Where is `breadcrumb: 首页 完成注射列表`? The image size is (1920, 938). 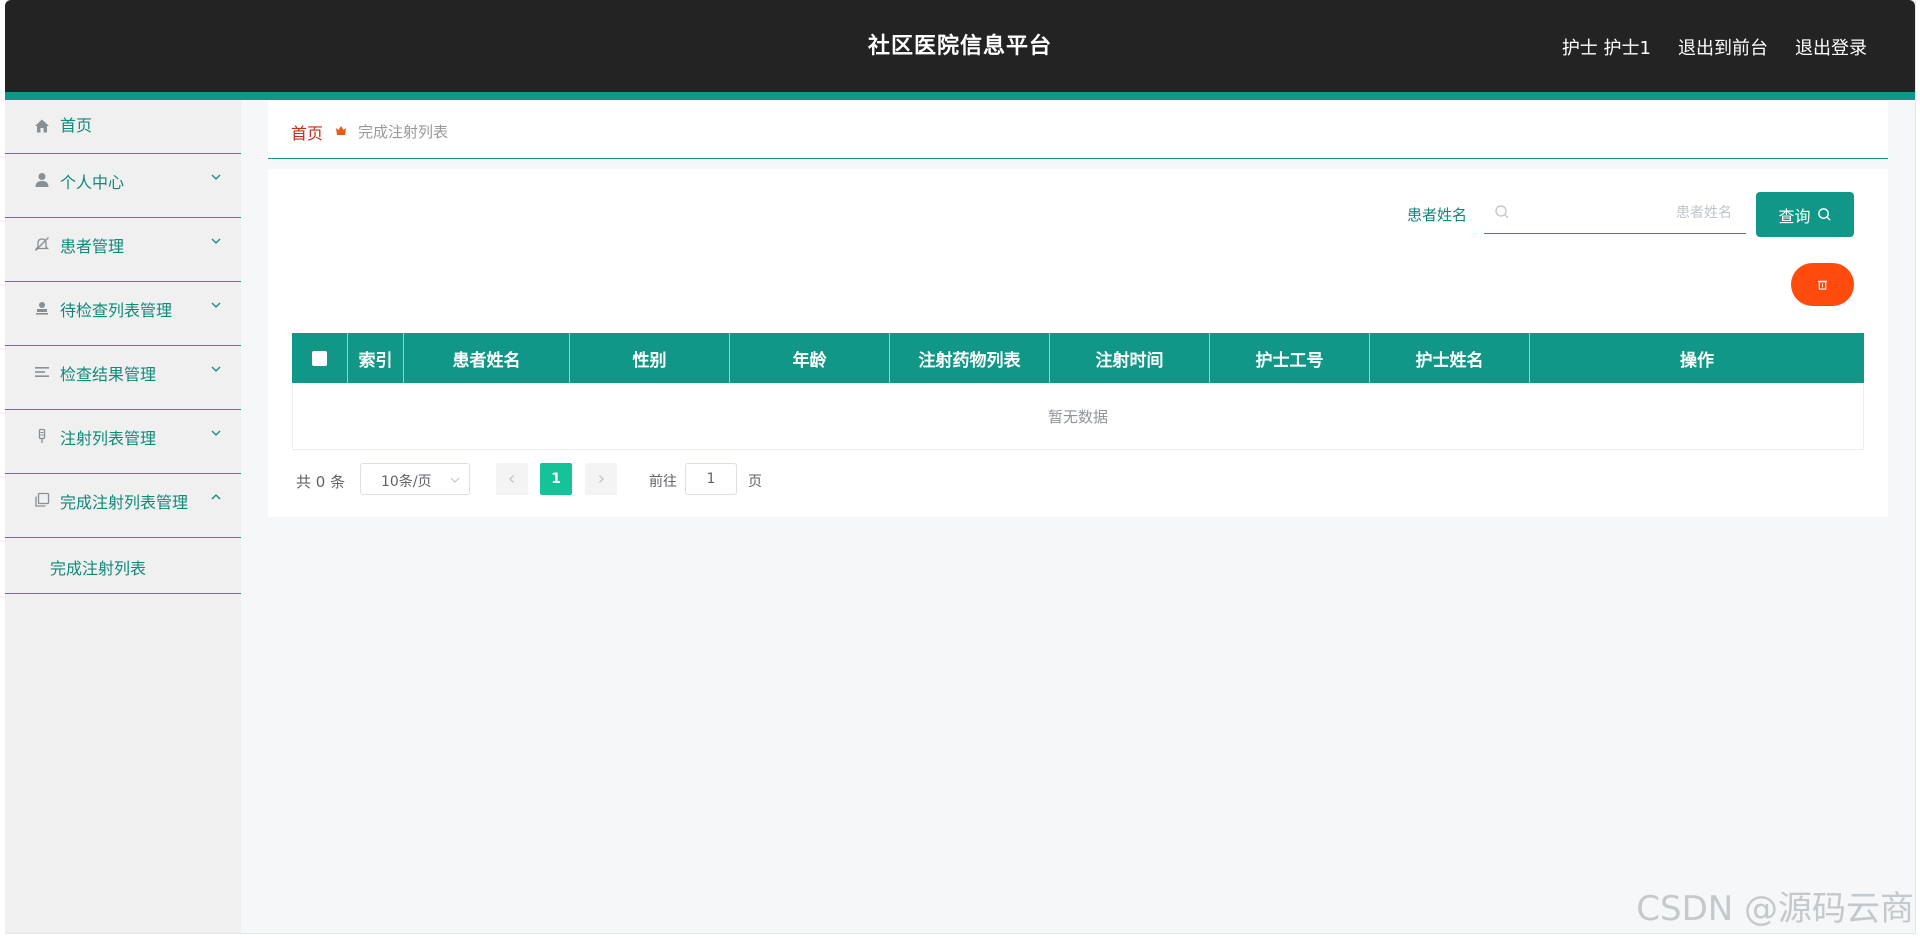
breadcrumb: 首页 完成注射列表 is located at coordinates (1078, 129).